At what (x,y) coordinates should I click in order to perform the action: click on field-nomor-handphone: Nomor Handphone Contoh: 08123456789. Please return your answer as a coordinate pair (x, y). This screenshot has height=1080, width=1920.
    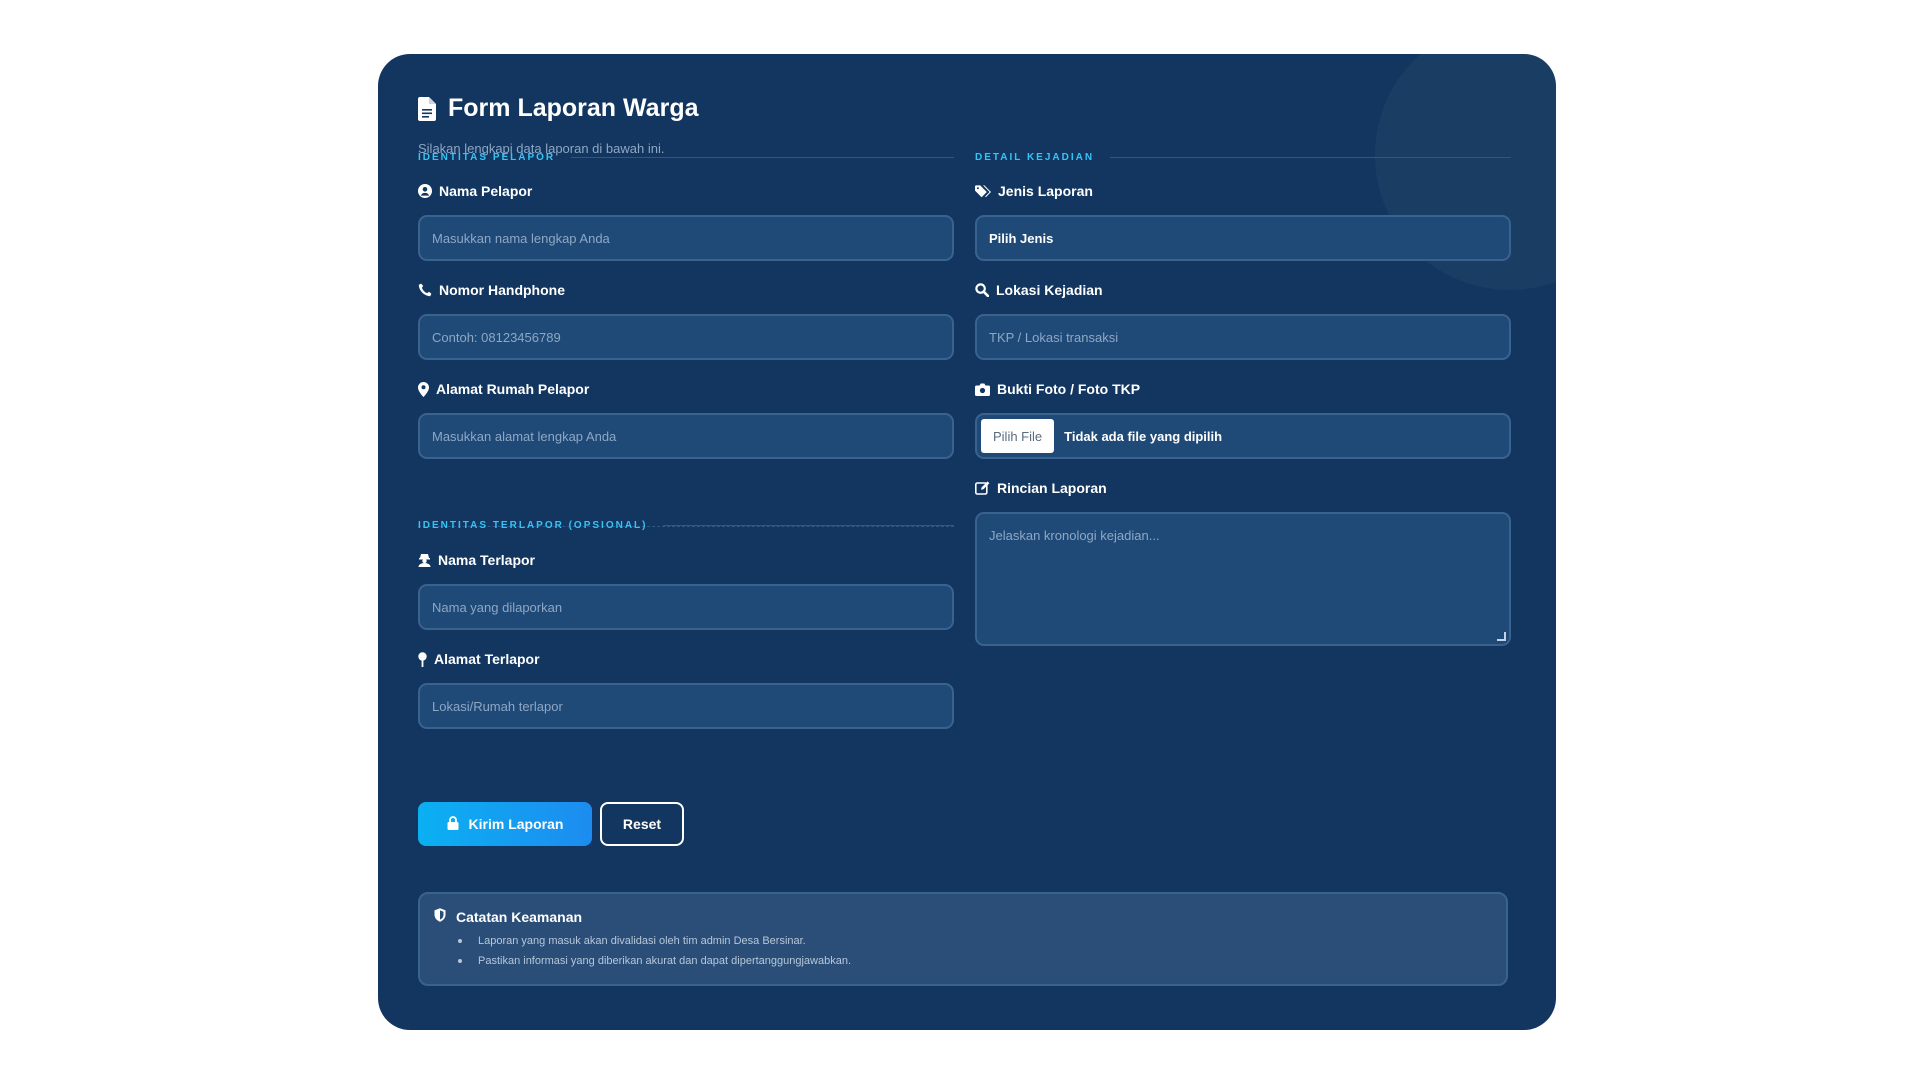
    Looking at the image, I should click on (686, 320).